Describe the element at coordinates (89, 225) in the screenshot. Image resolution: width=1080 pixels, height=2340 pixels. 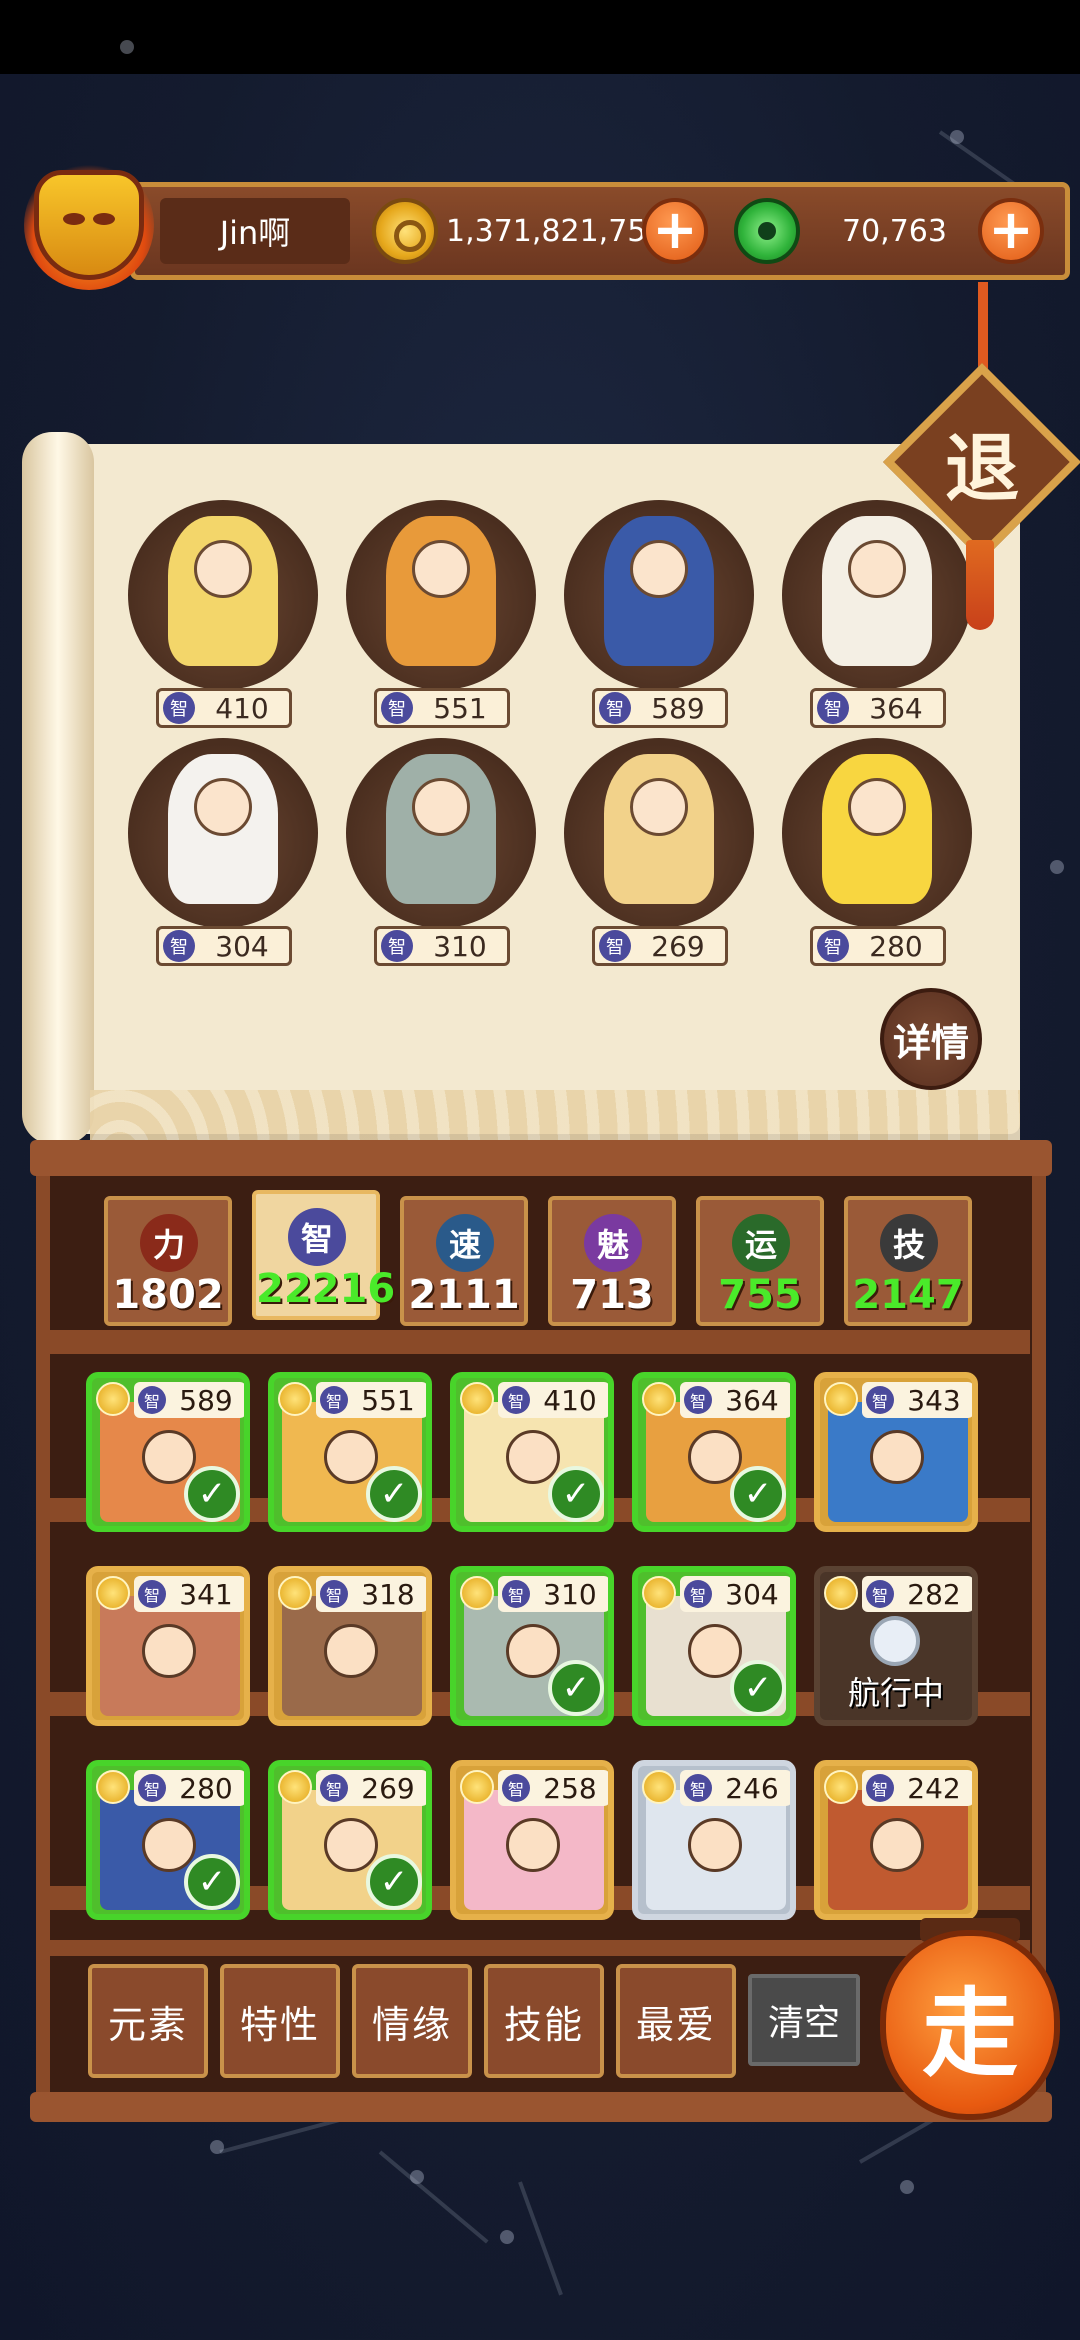
I see `player-avatar` at that location.